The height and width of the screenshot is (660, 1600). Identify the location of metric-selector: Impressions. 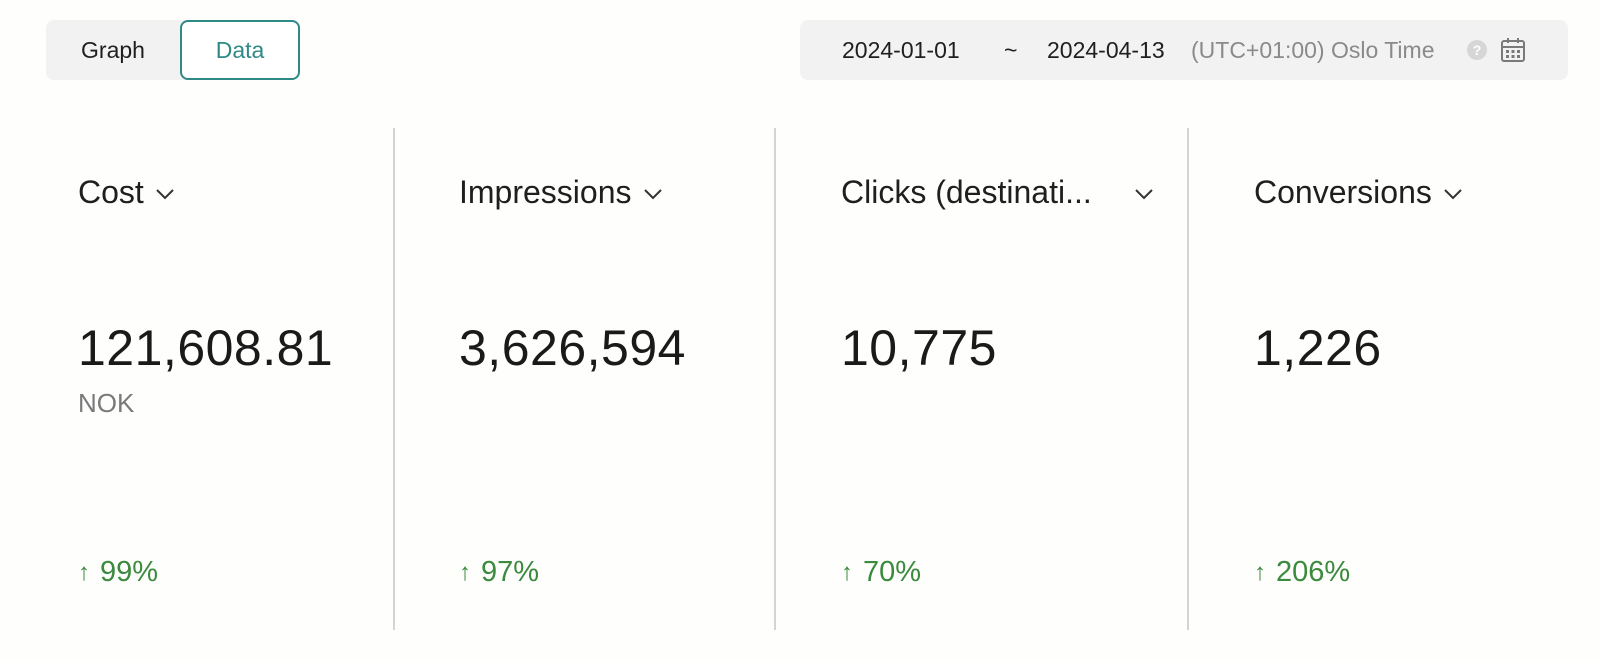
(561, 192).